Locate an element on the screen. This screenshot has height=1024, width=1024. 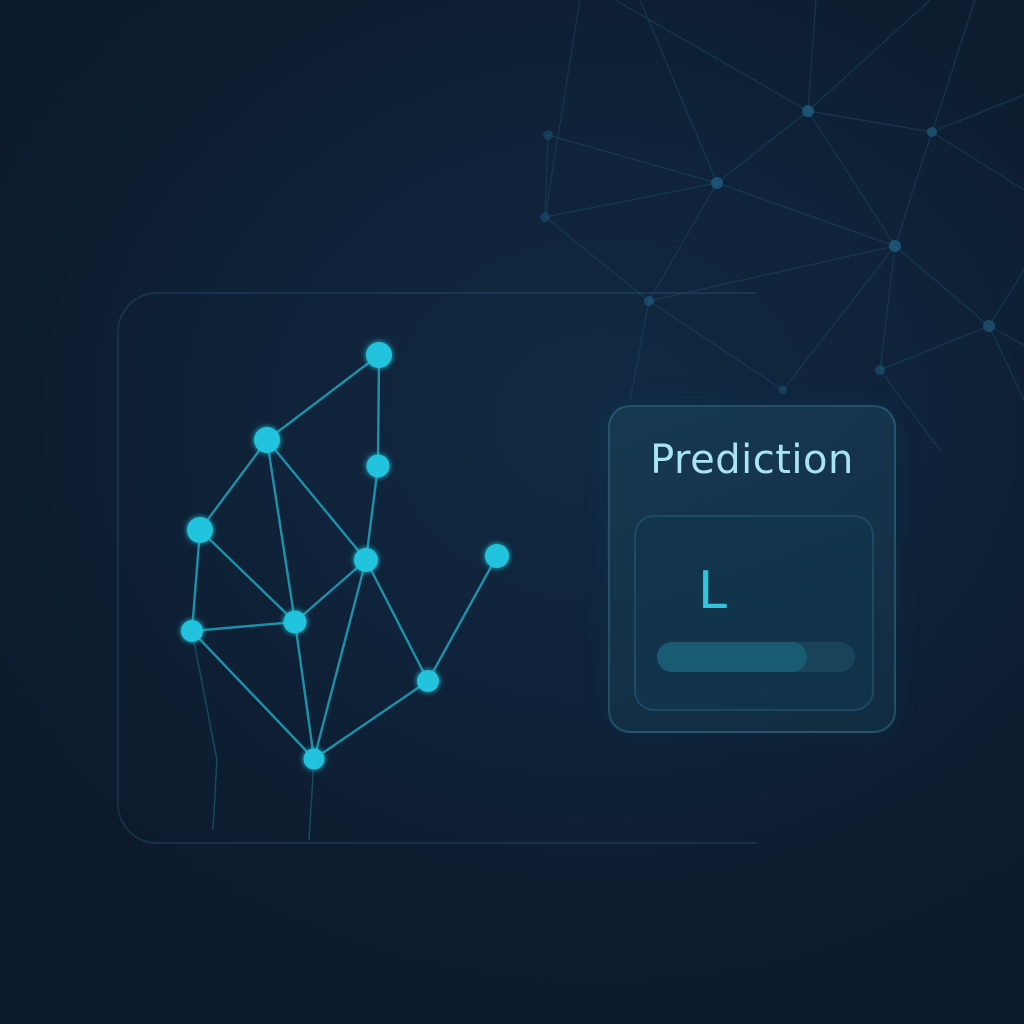
confidence-bar is located at coordinates (756, 657).